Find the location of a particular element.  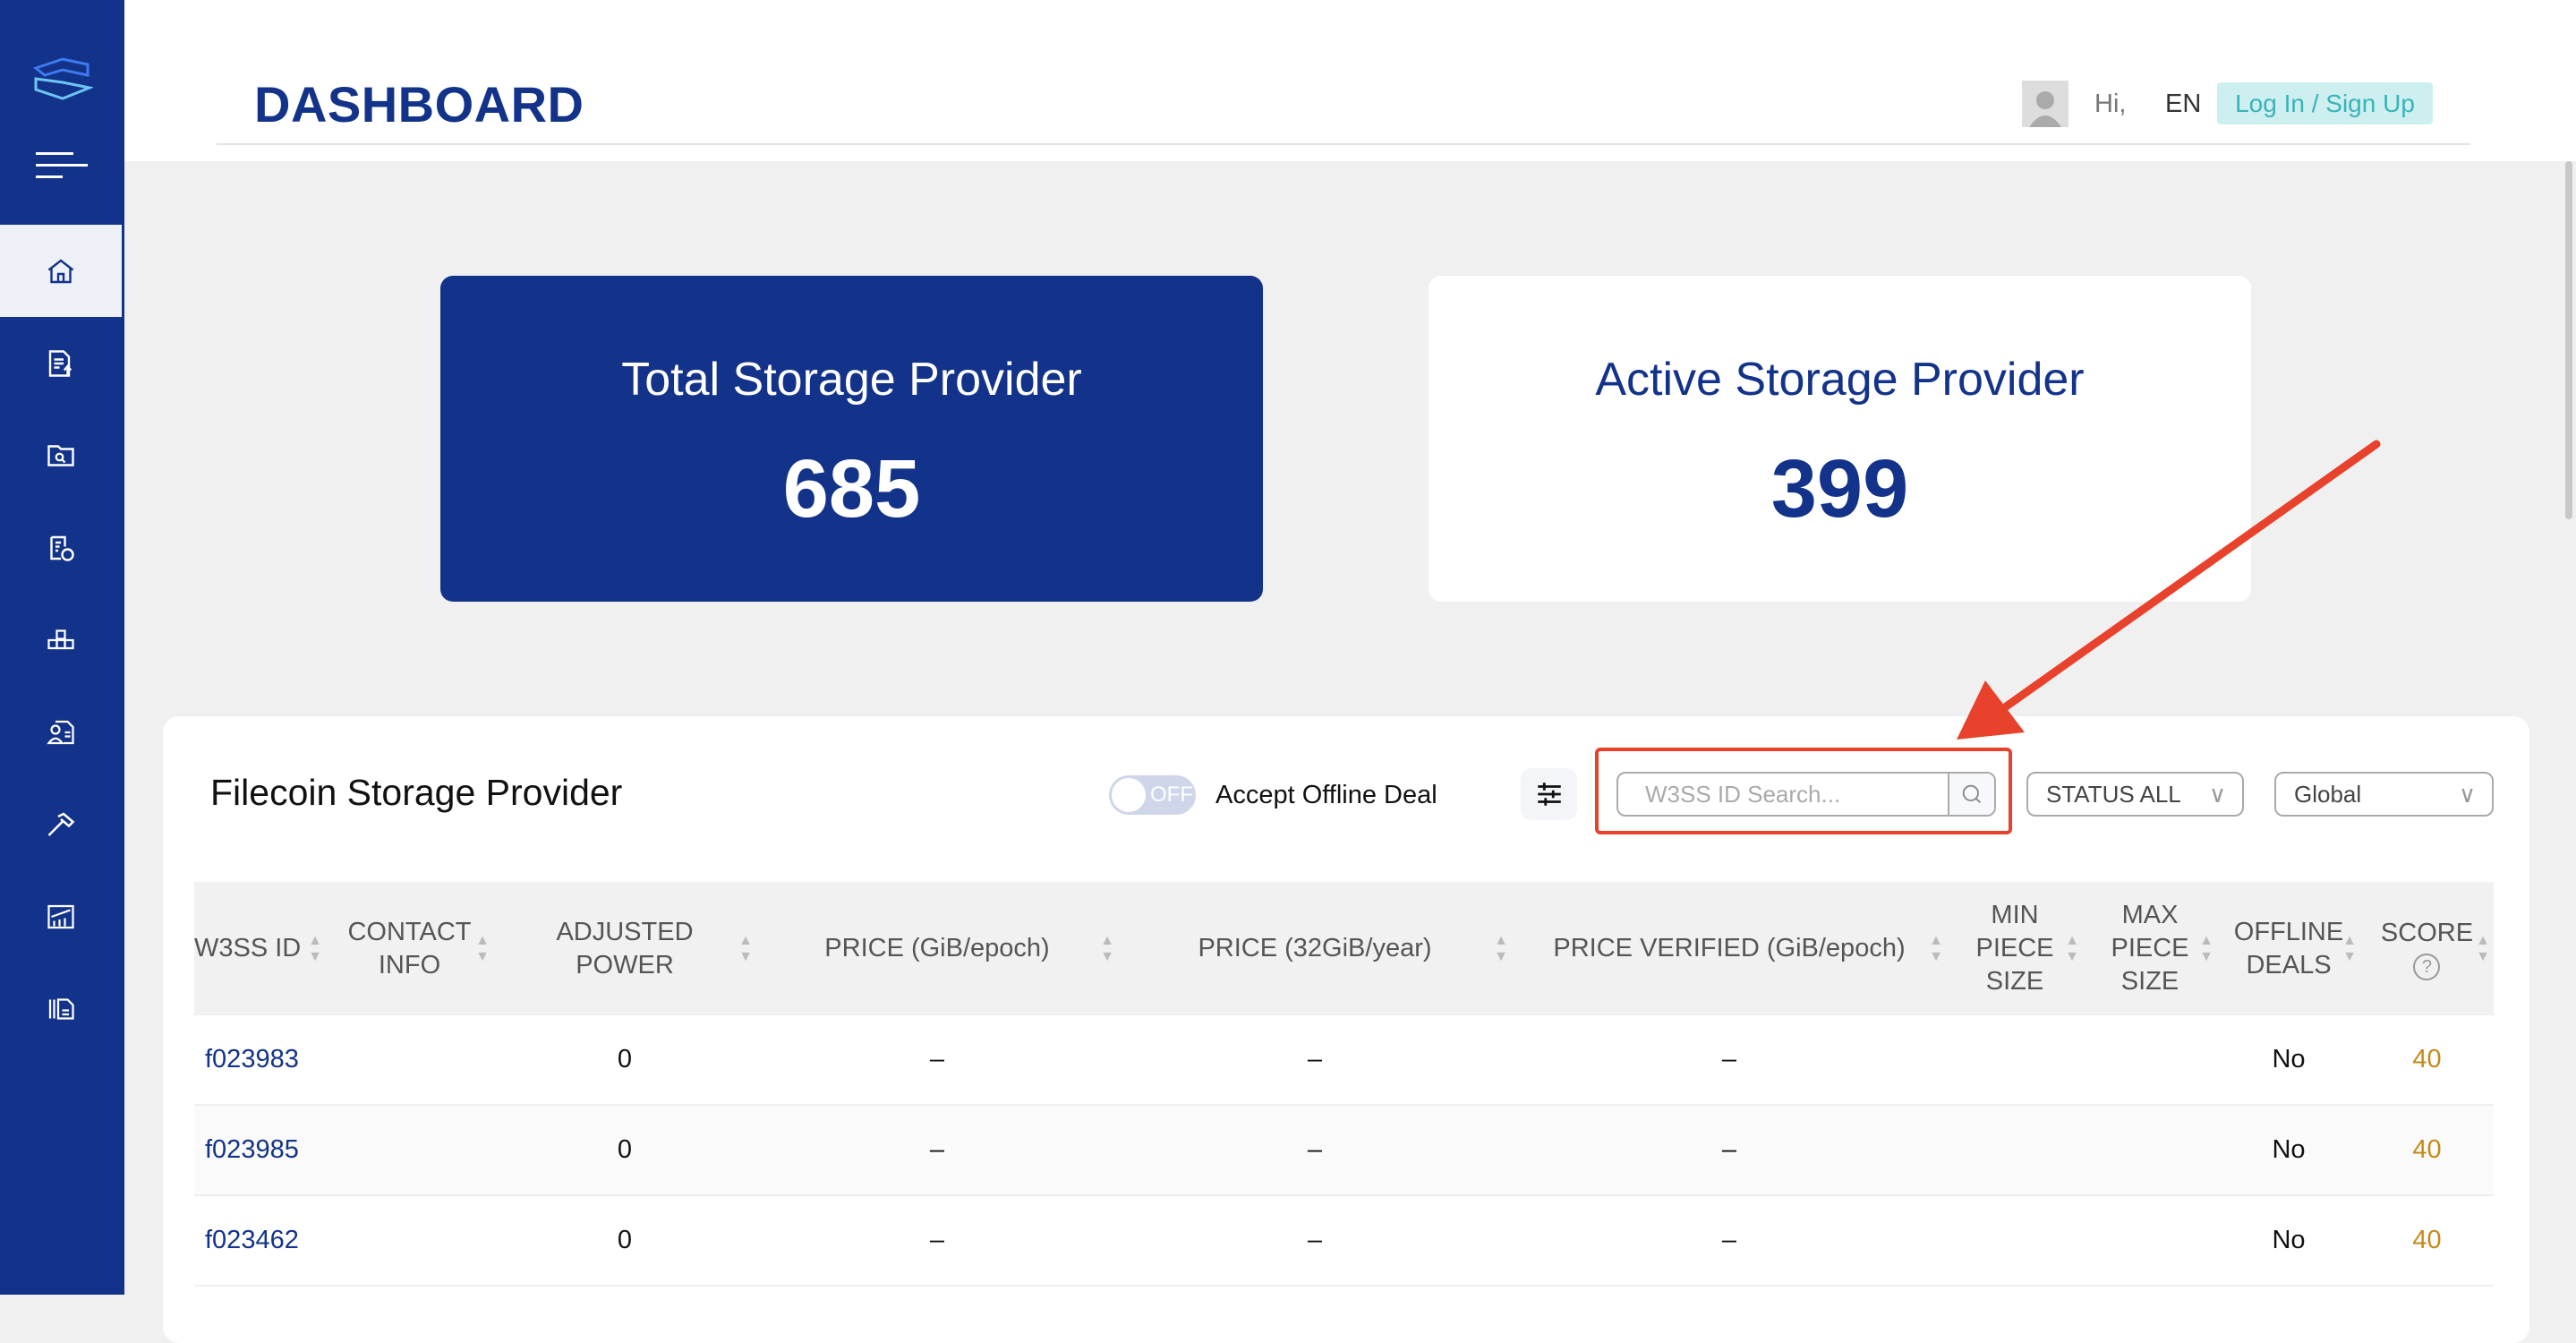

sidebar-item-files is located at coordinates (61, 1008).